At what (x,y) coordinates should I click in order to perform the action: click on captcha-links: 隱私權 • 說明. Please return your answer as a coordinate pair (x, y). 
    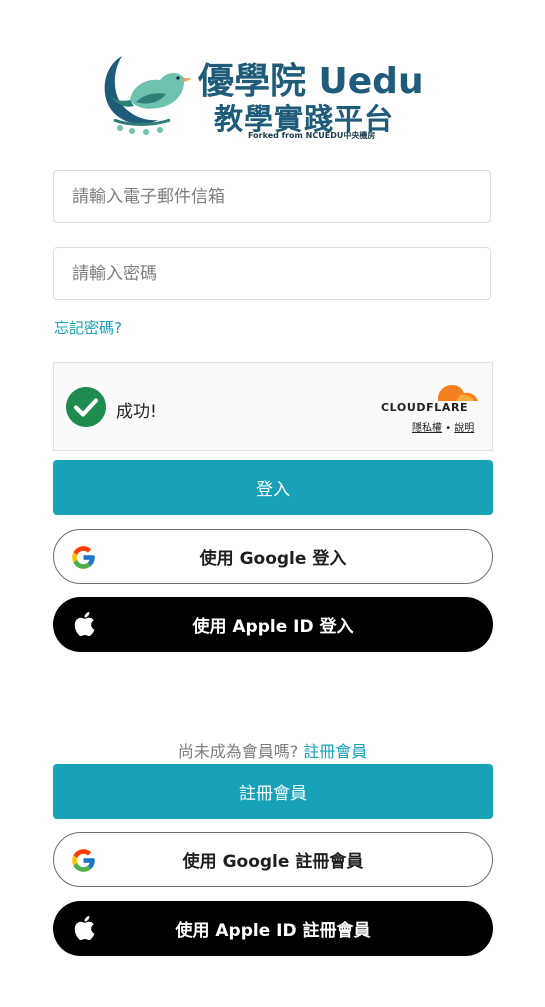
    Looking at the image, I should click on (443, 426).